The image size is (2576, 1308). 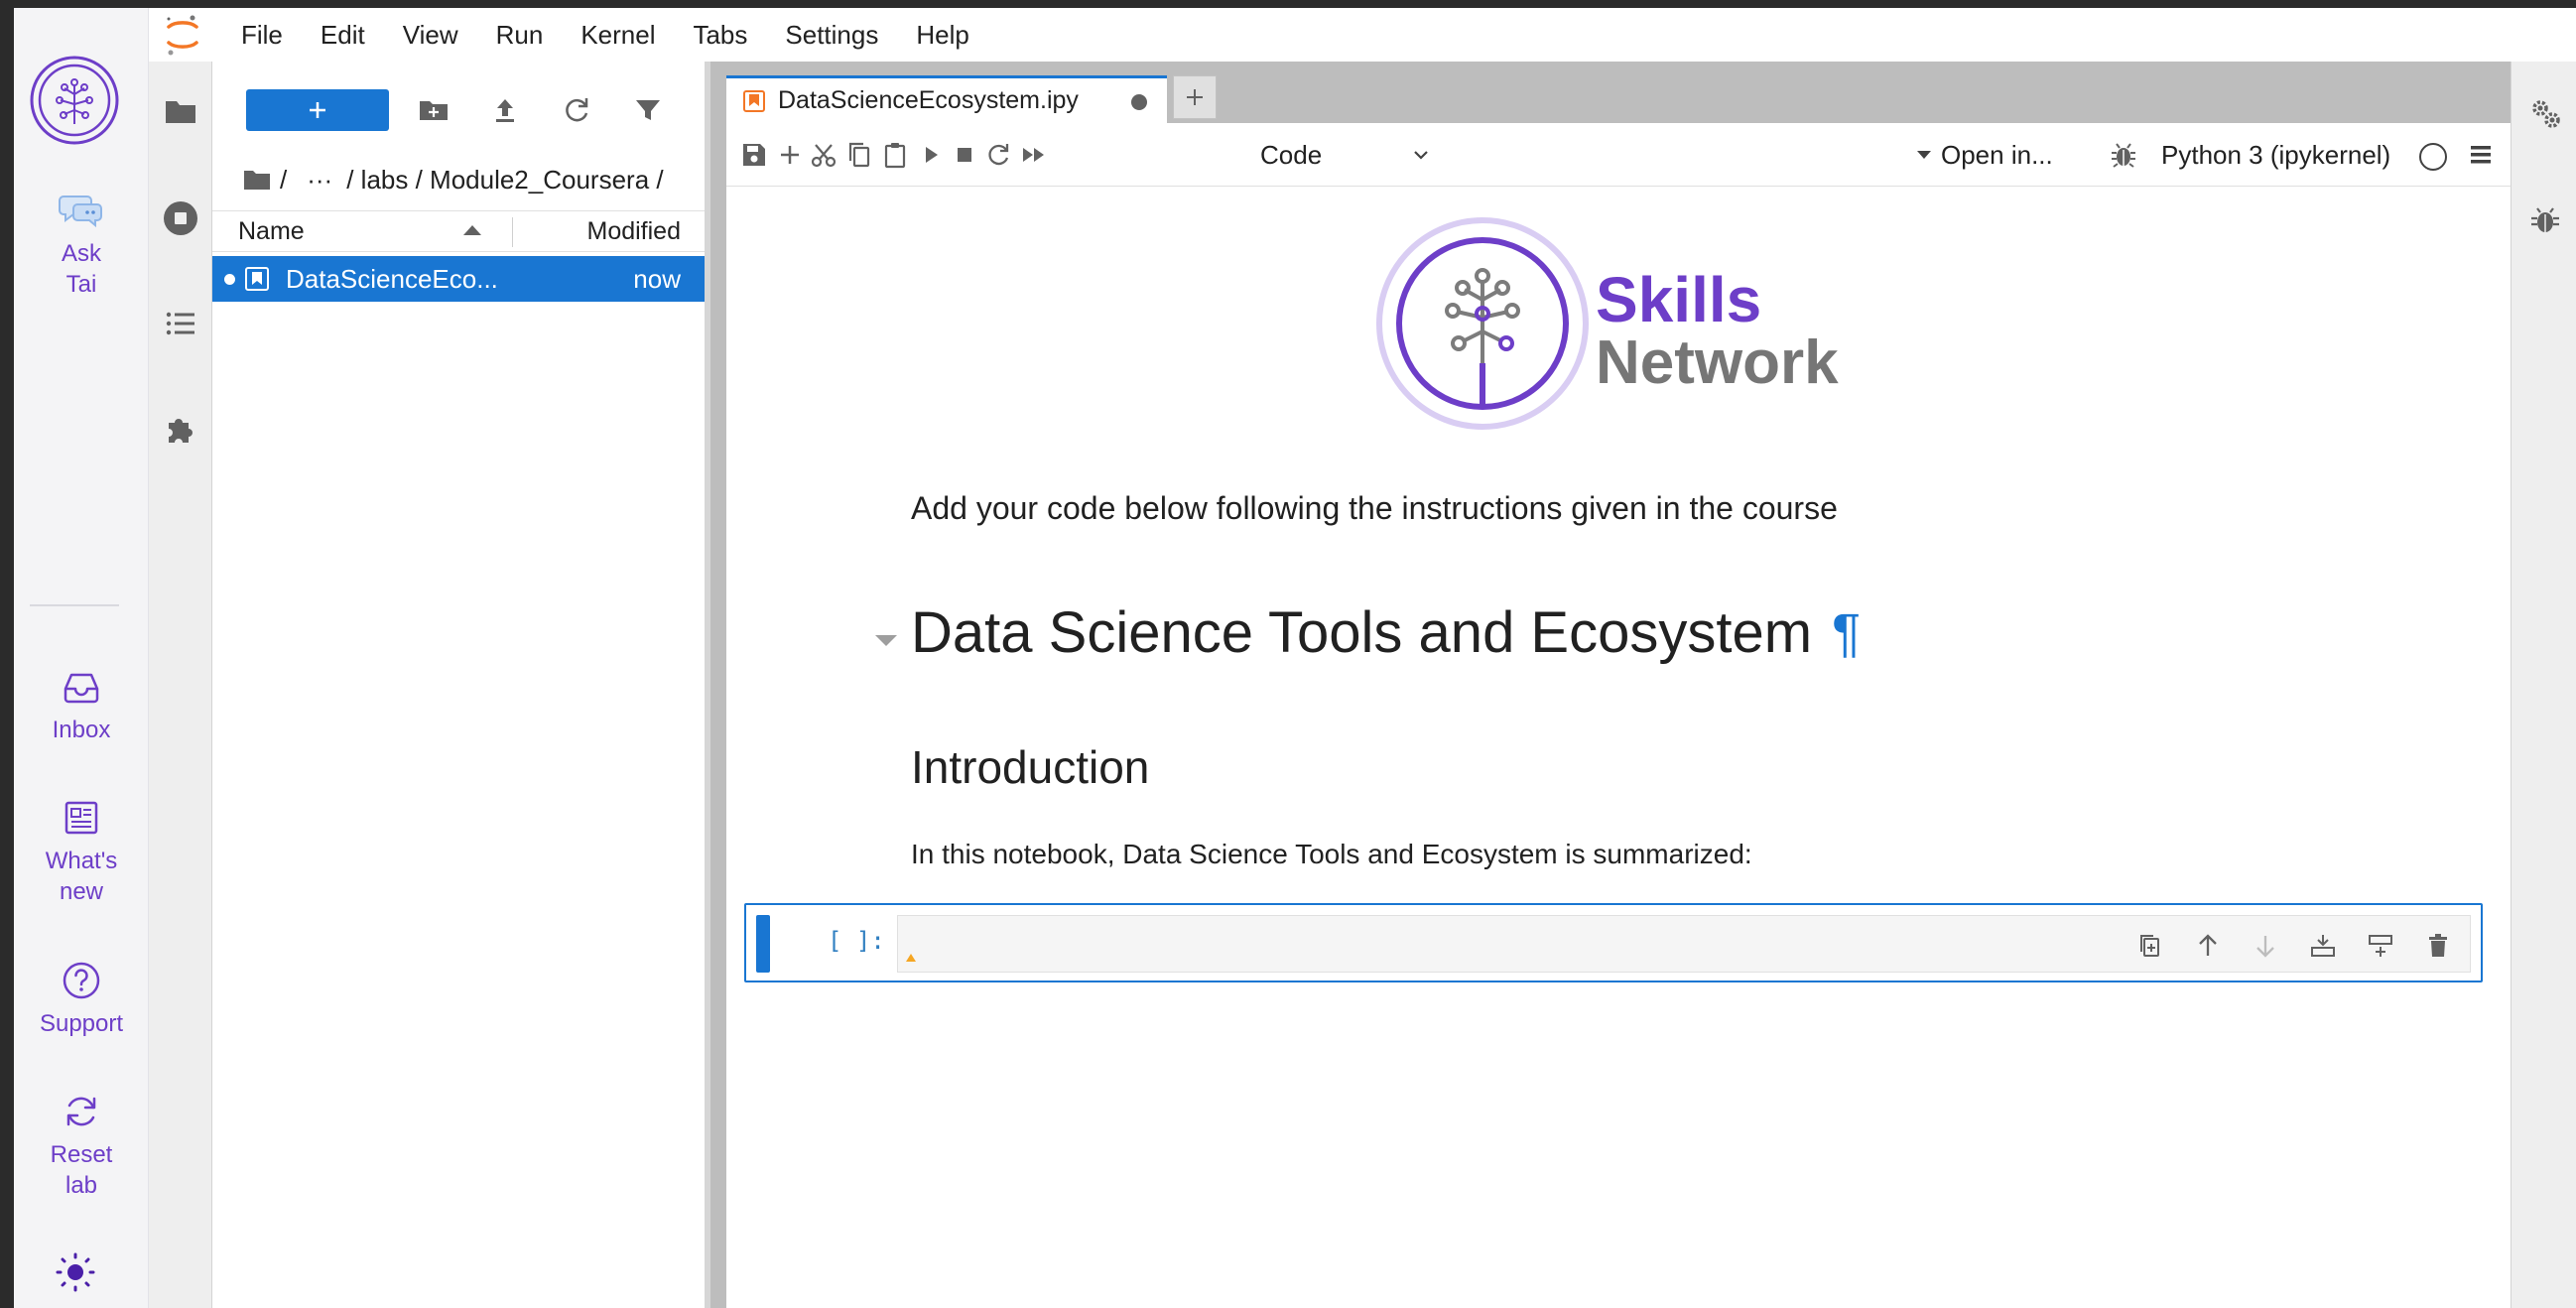 What do you see at coordinates (459, 231) in the screenshot?
I see `file-list-header: Name Modified` at bounding box center [459, 231].